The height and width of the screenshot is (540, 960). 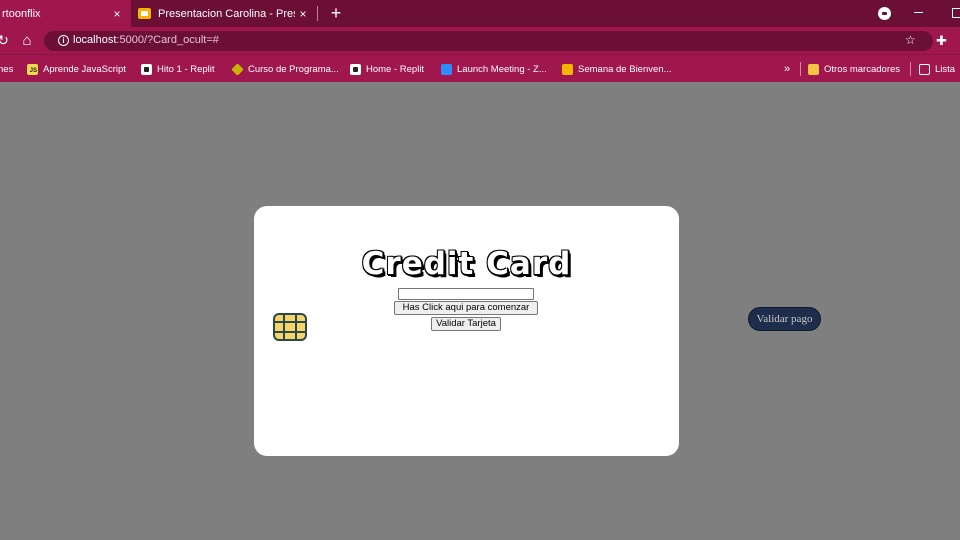 What do you see at coordinates (956, 13) in the screenshot?
I see `maximize-icon` at bounding box center [956, 13].